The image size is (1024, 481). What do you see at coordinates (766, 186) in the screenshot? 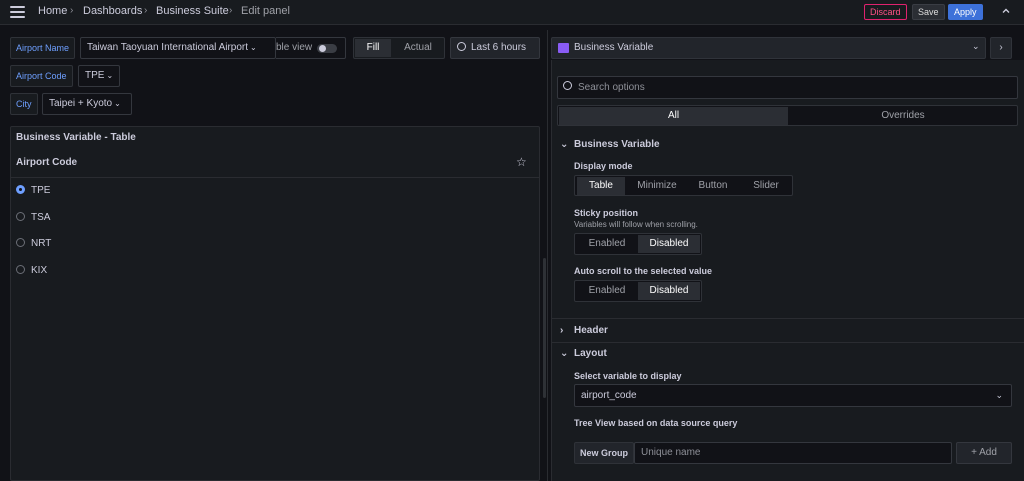
I see `display-mode-slider: Slider` at bounding box center [766, 186].